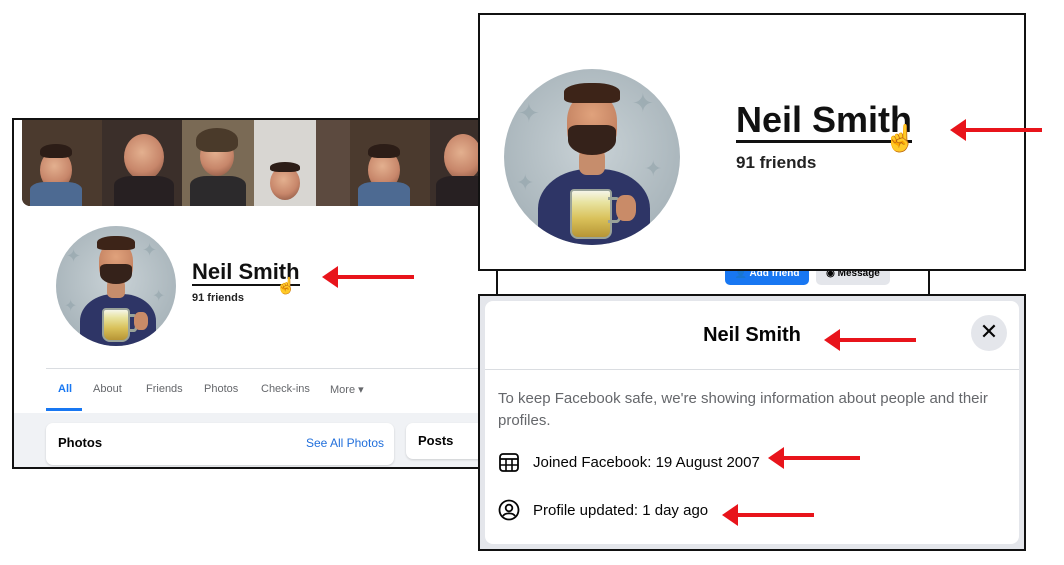 Image resolution: width=1064 pixels, height=565 pixels. I want to click on profile-updated-info: Profile updated: 1 day ago, so click(621, 510).